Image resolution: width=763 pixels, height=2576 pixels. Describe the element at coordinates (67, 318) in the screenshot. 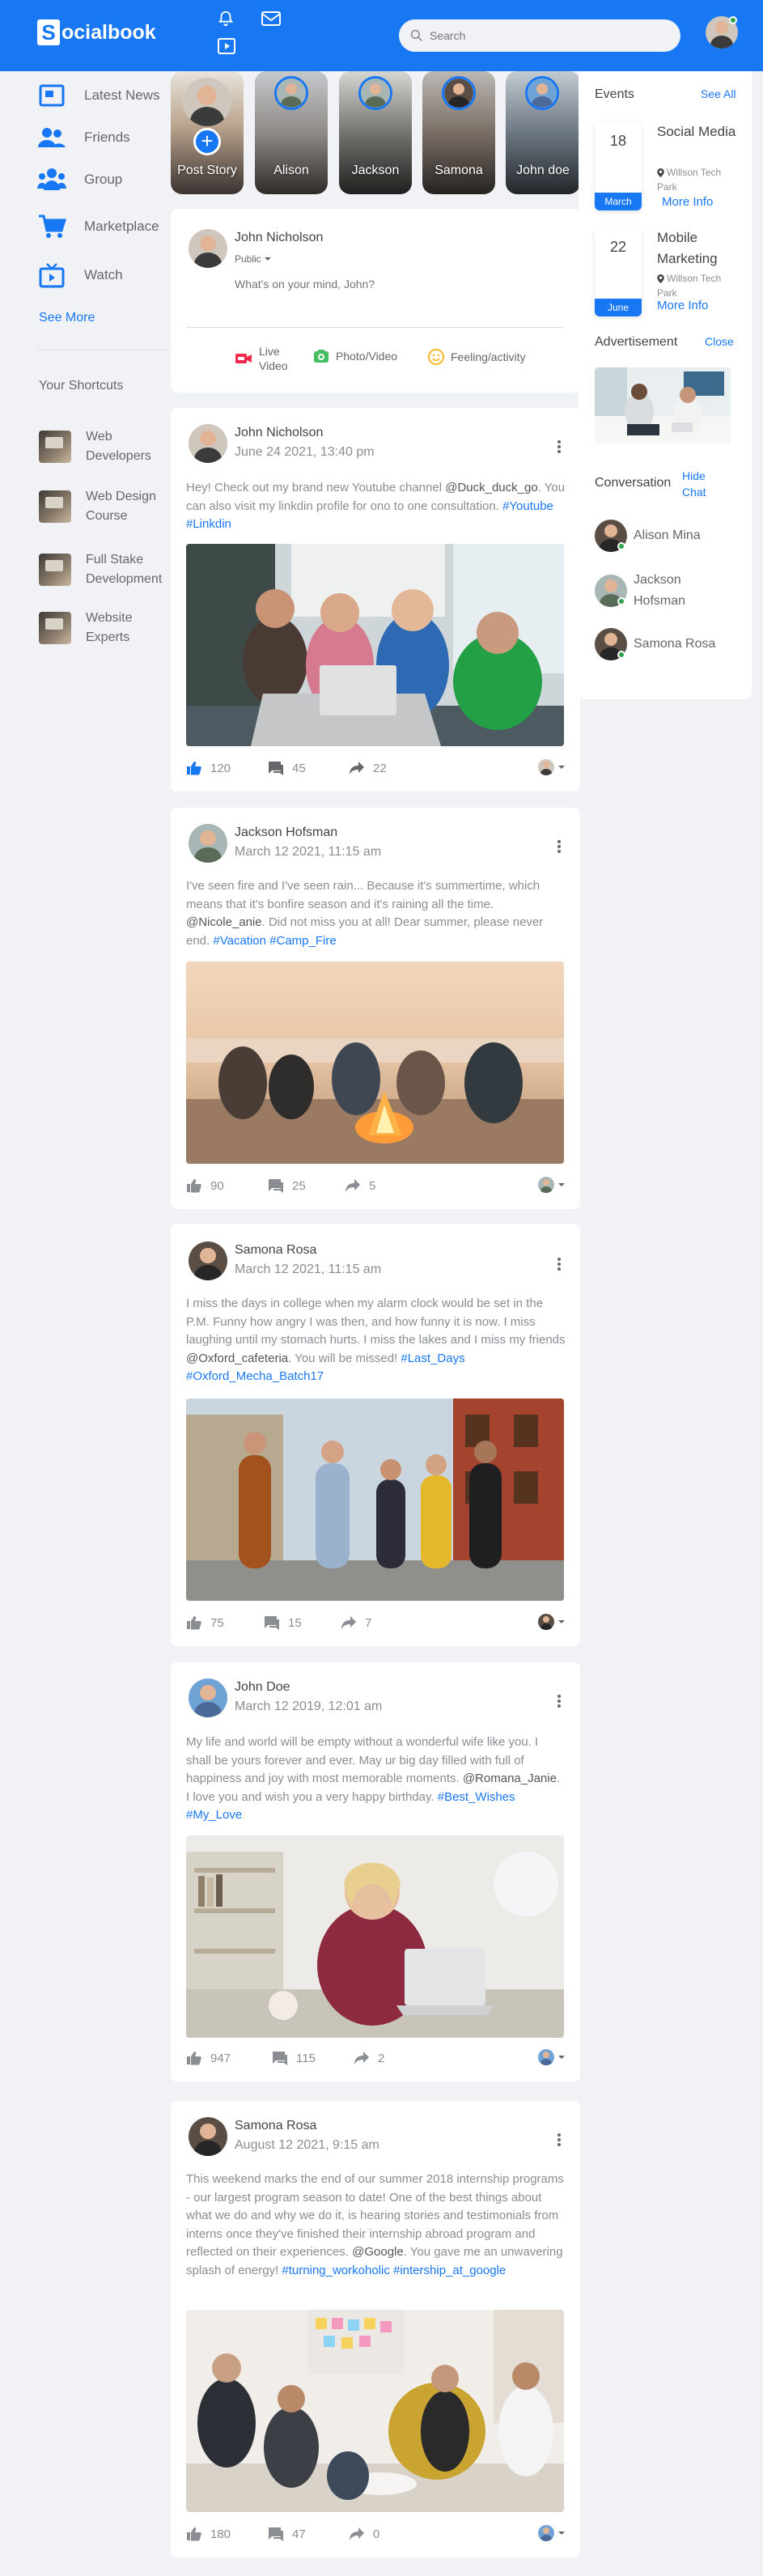

I see `see-more-link: See More` at that location.